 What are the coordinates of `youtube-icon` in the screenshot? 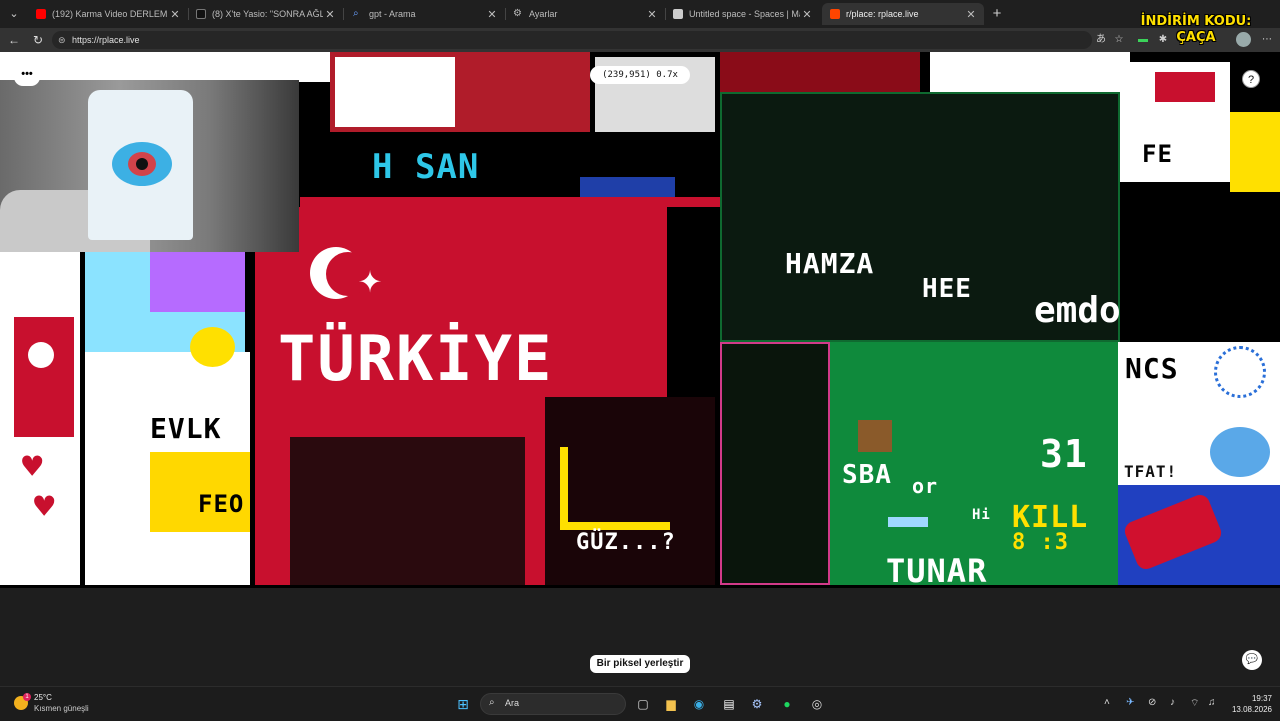 It's located at (41, 14).